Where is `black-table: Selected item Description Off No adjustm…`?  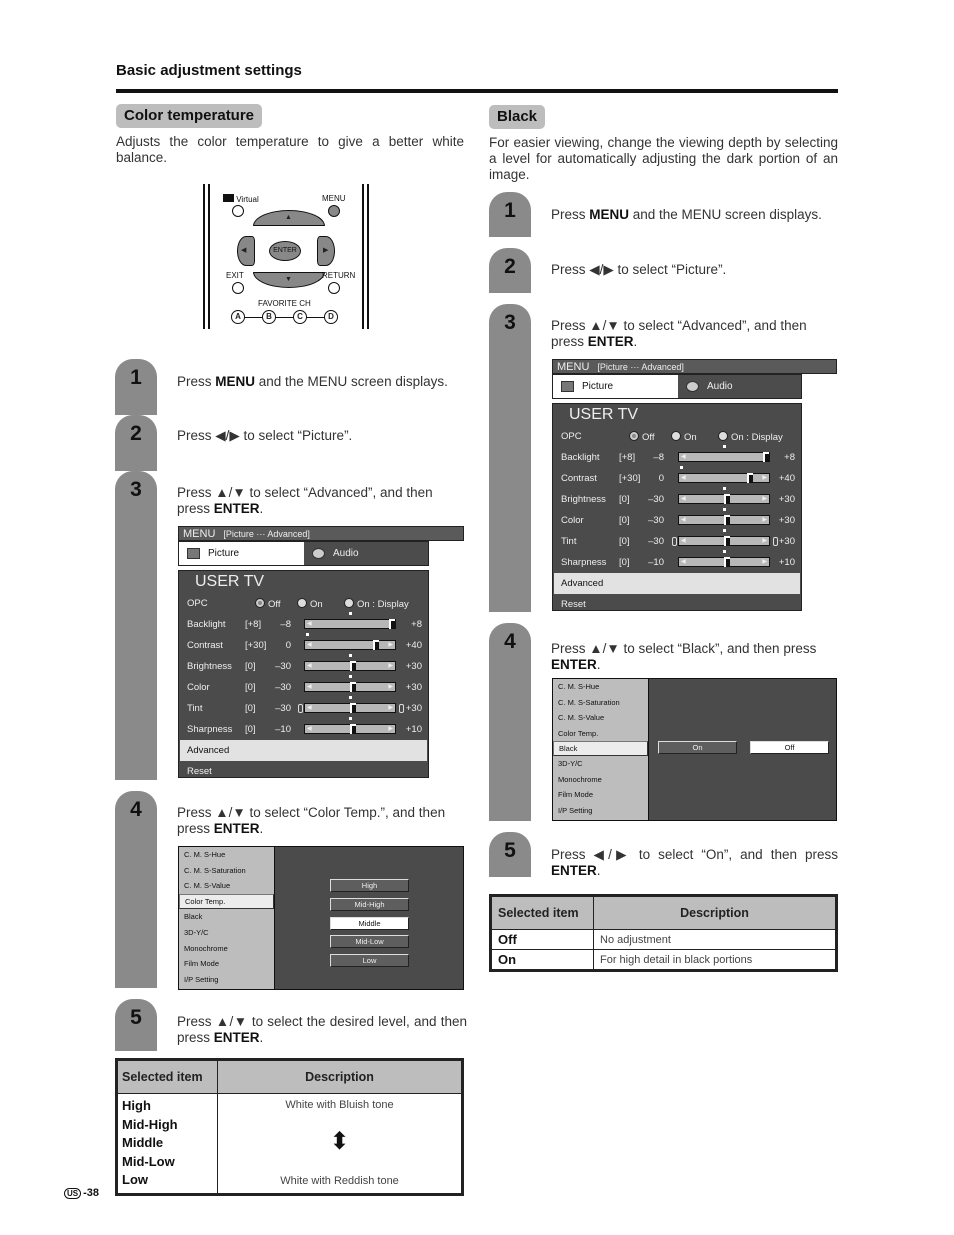 black-table: Selected item Description Off No adjustm… is located at coordinates (663, 933).